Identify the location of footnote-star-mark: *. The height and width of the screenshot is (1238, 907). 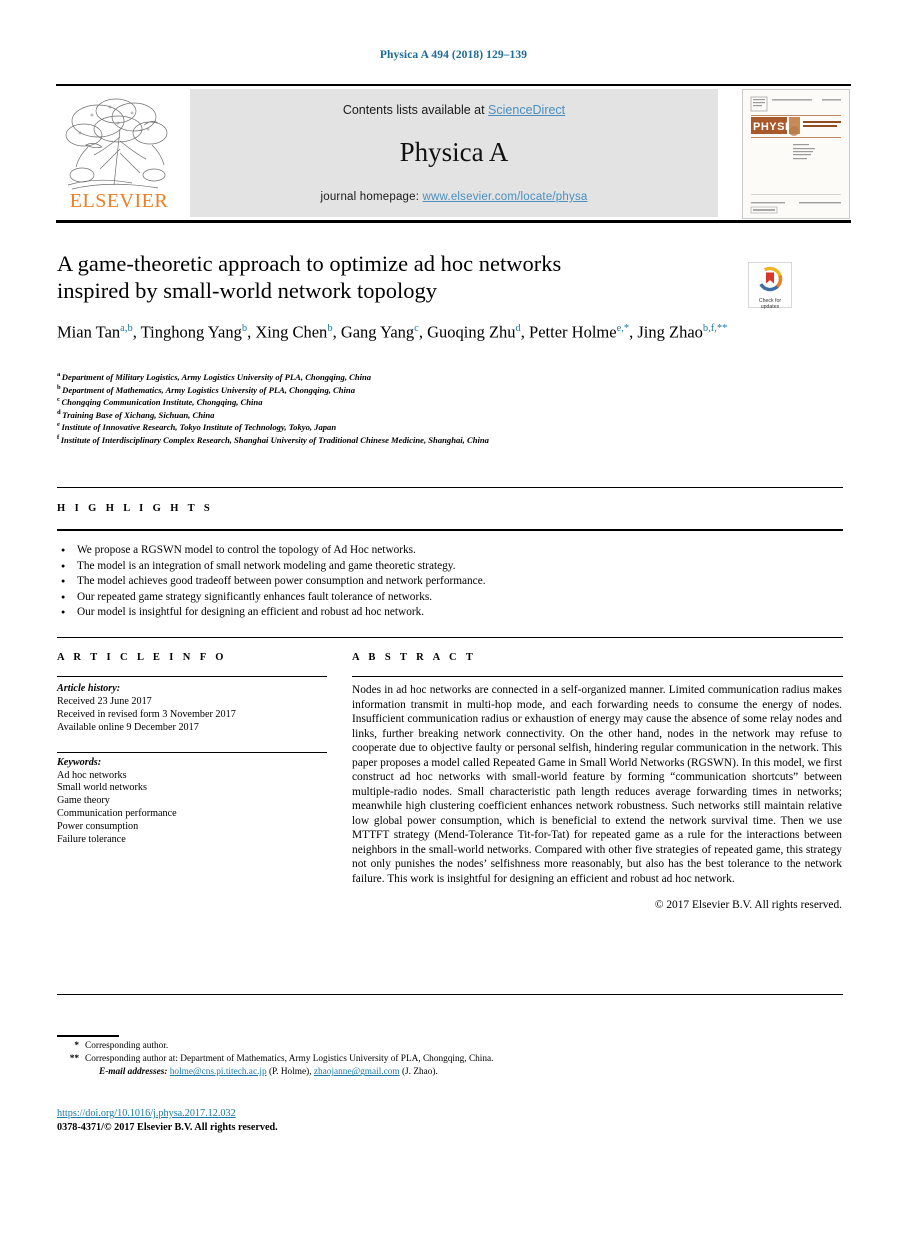
(76, 1046).